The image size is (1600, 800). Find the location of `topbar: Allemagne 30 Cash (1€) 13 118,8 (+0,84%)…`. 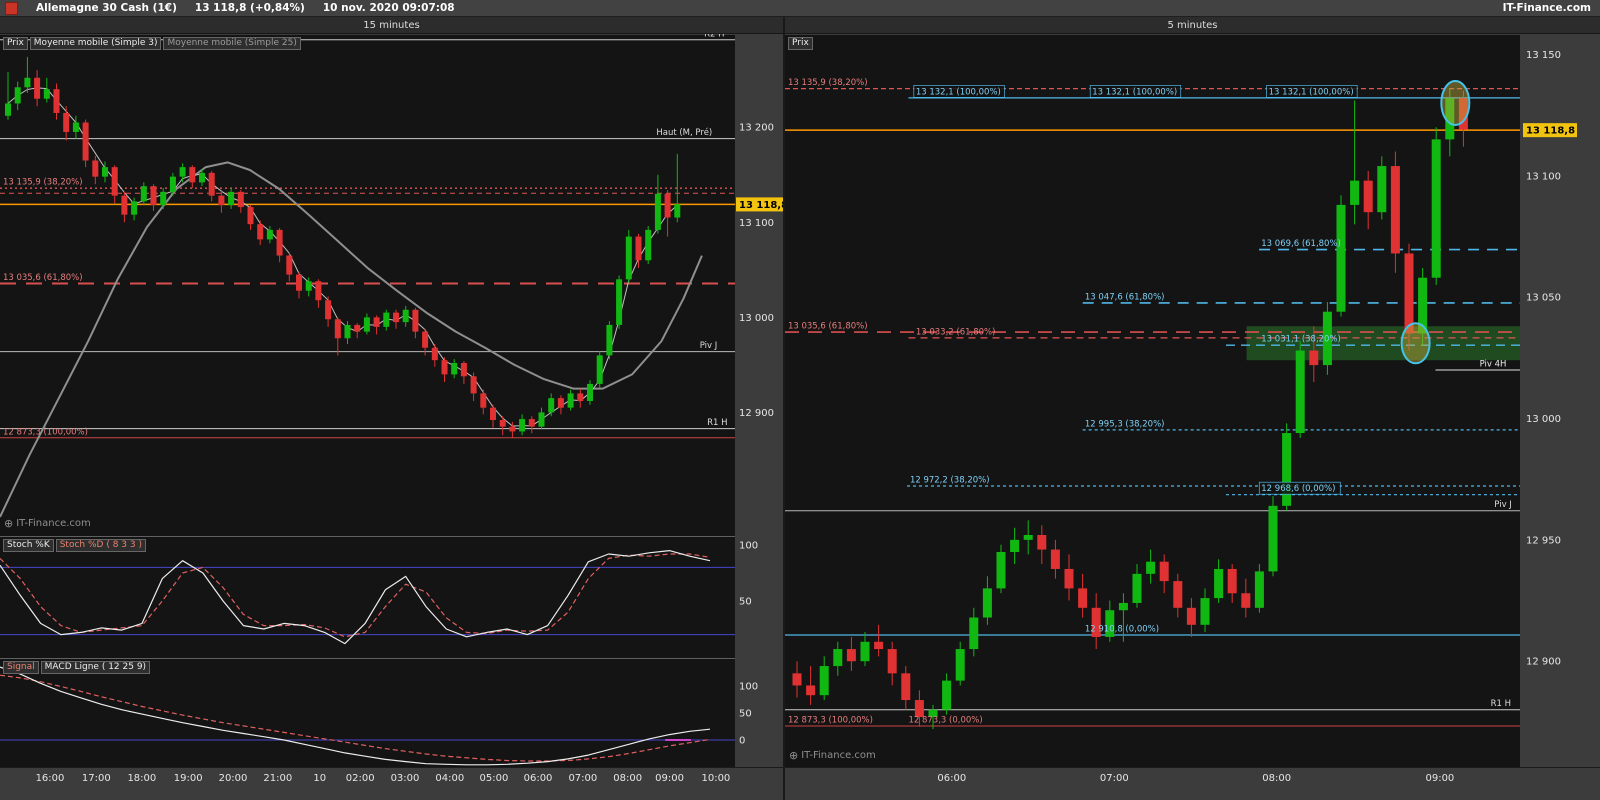

topbar: Allemagne 30 Cash (1€) 13 118,8 (+0,84%)… is located at coordinates (800, 8).